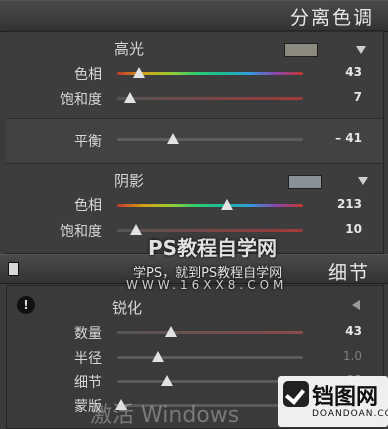  I want to click on site-logo-badge, so click(296, 394).